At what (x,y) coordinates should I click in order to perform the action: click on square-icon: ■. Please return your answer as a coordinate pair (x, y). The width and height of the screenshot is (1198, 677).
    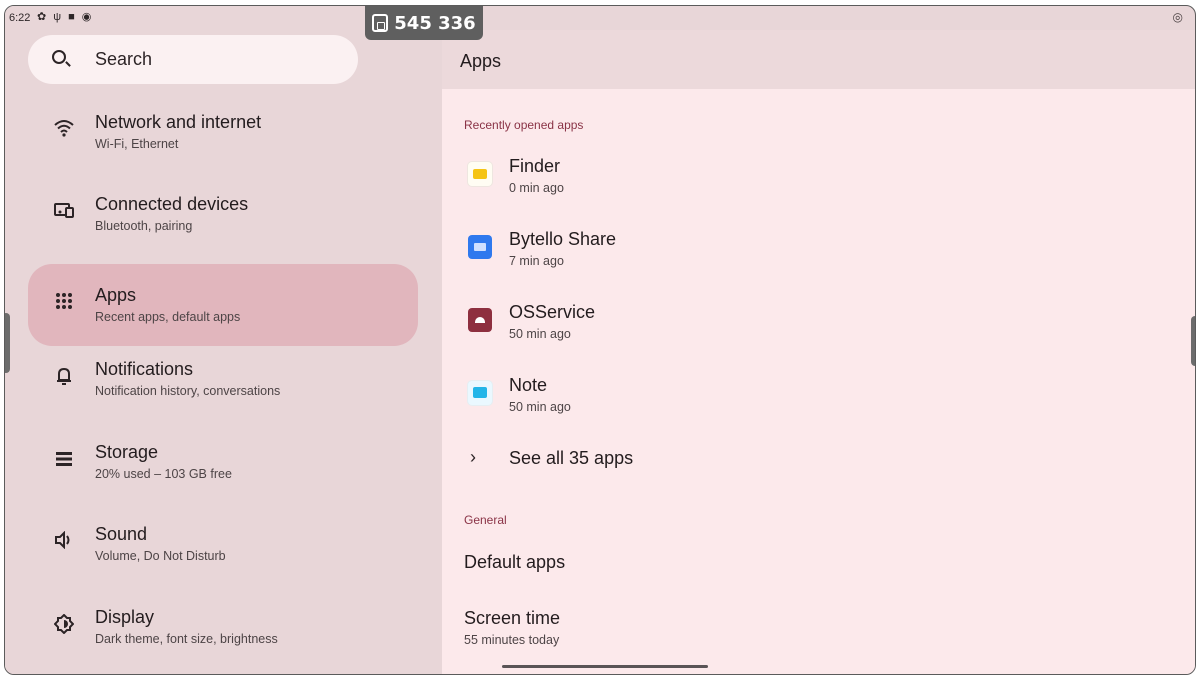
    Looking at the image, I should click on (71, 17).